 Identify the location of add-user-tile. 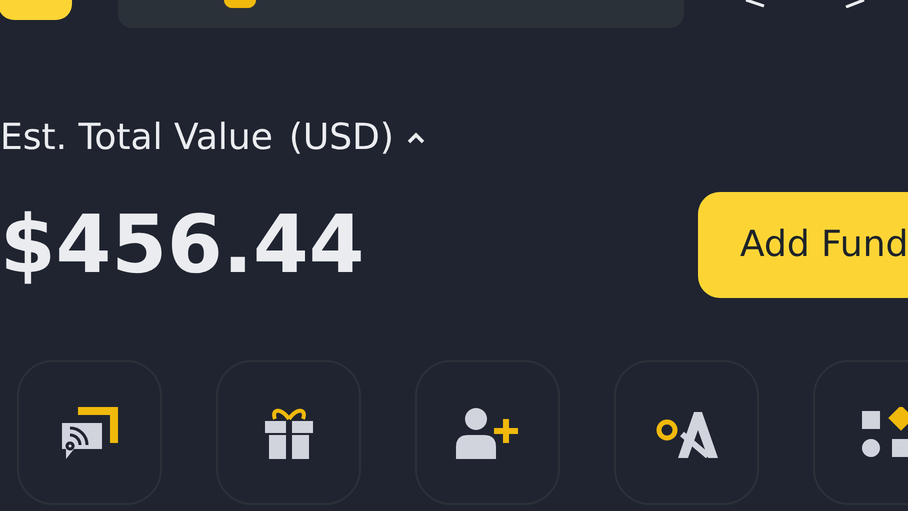
(487, 432).